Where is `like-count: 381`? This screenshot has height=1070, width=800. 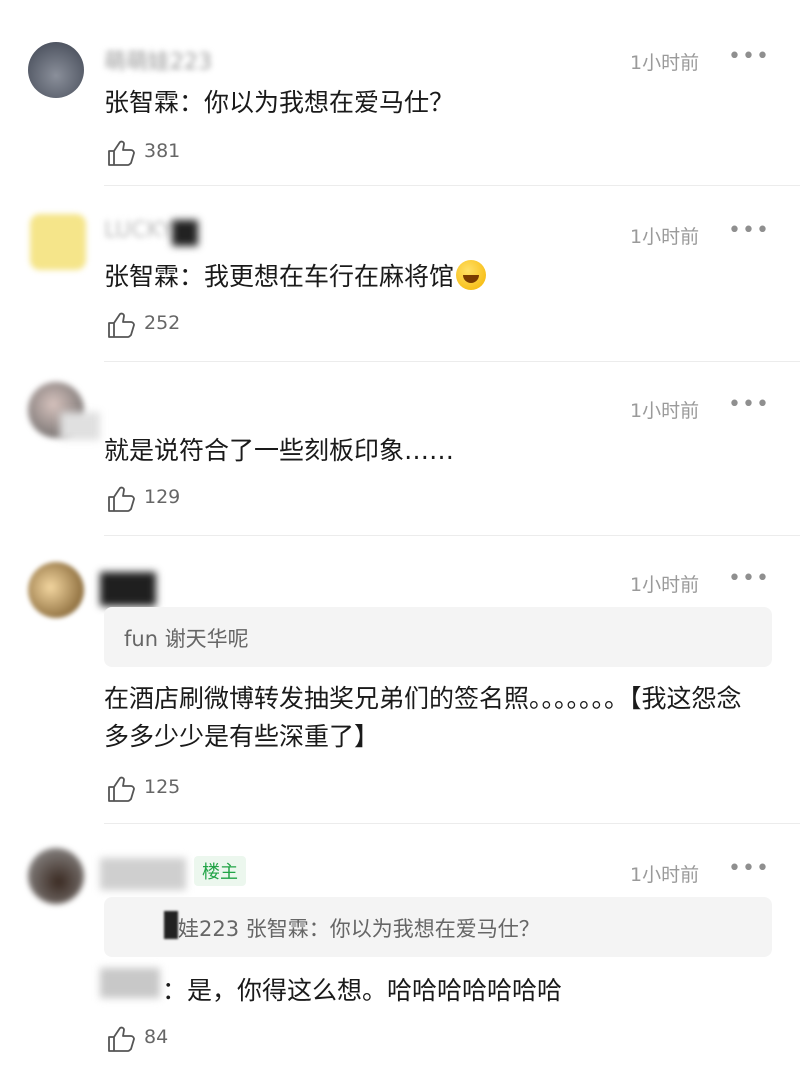 like-count: 381 is located at coordinates (162, 151).